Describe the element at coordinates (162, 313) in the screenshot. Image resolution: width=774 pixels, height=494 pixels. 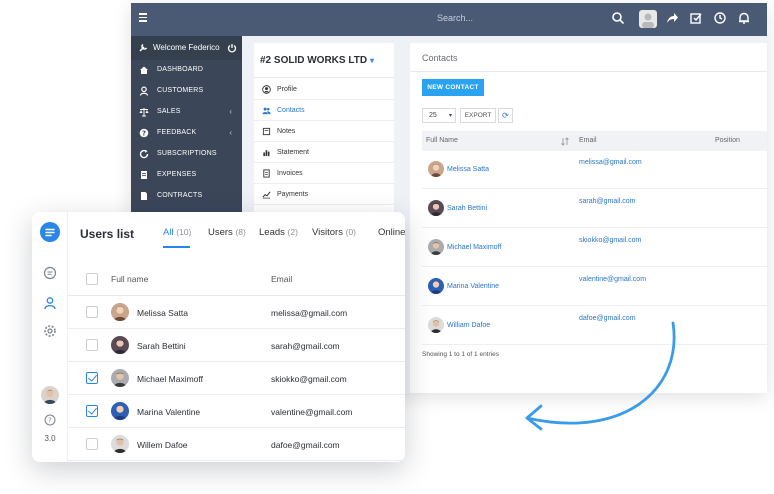
I see `user-name: Melissa Satta` at that location.